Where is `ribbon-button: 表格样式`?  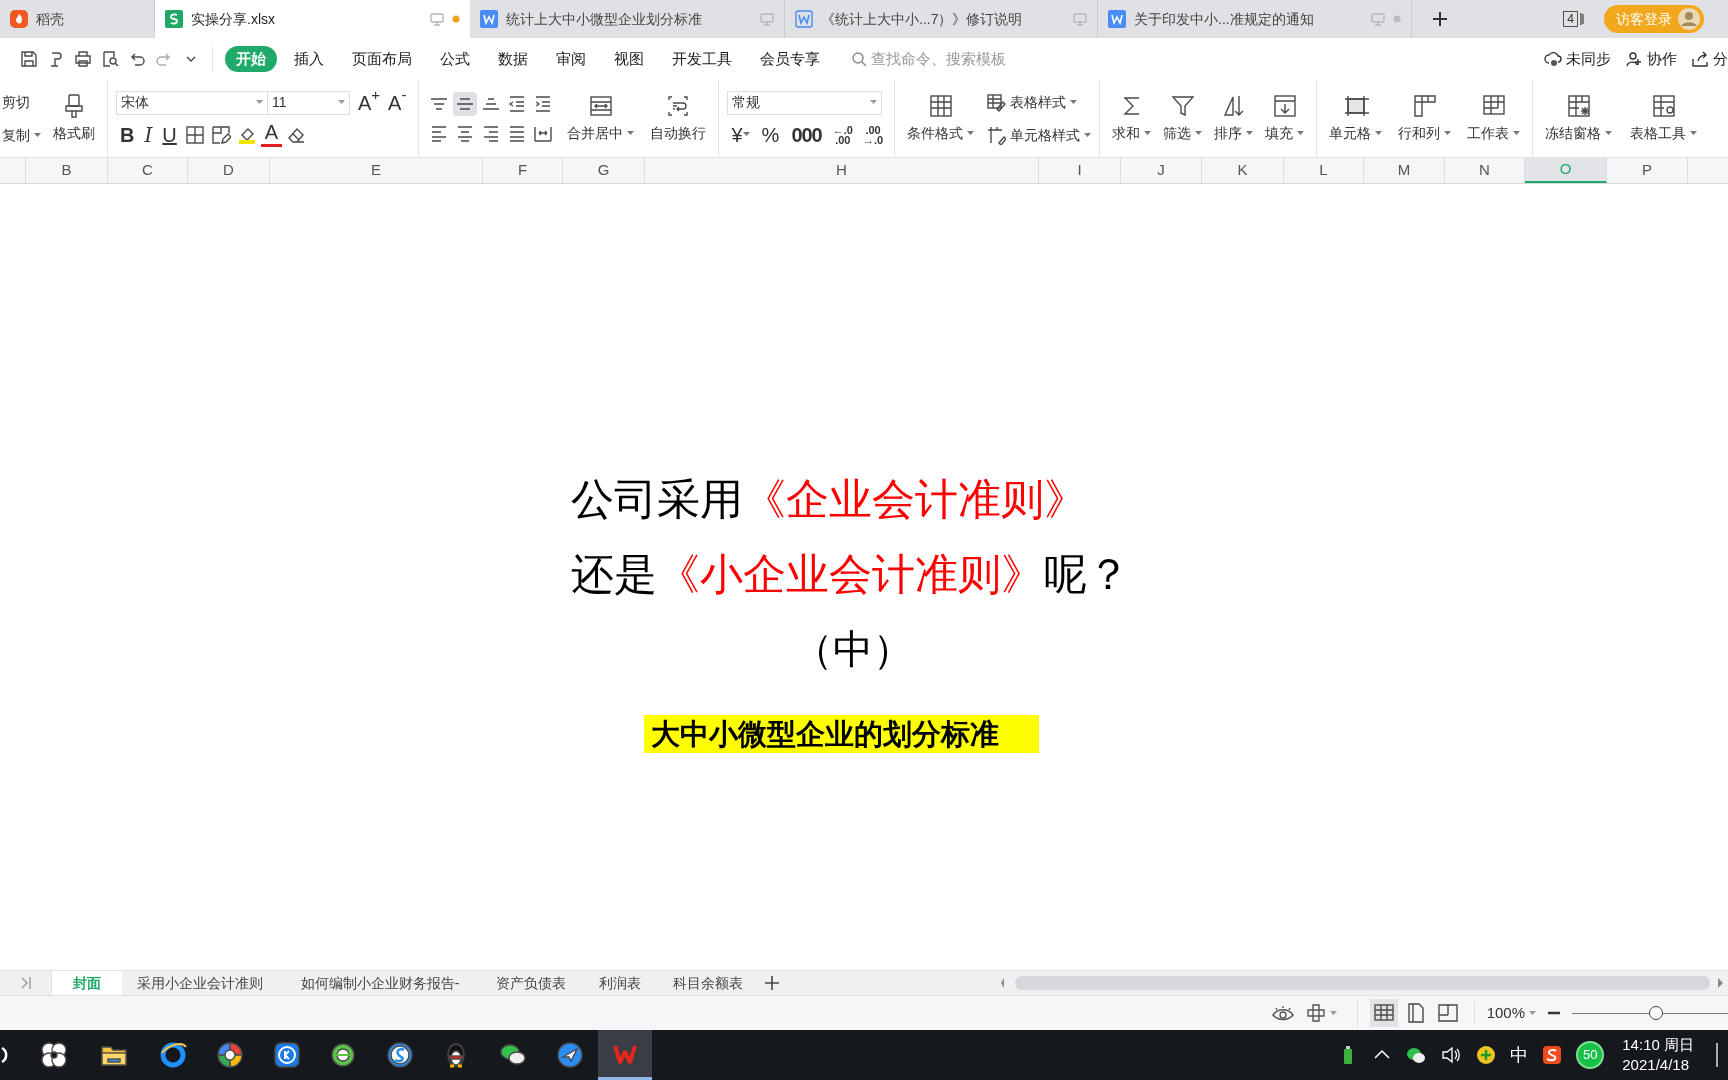
ribbon-button: 表格样式 is located at coordinates (1039, 102).